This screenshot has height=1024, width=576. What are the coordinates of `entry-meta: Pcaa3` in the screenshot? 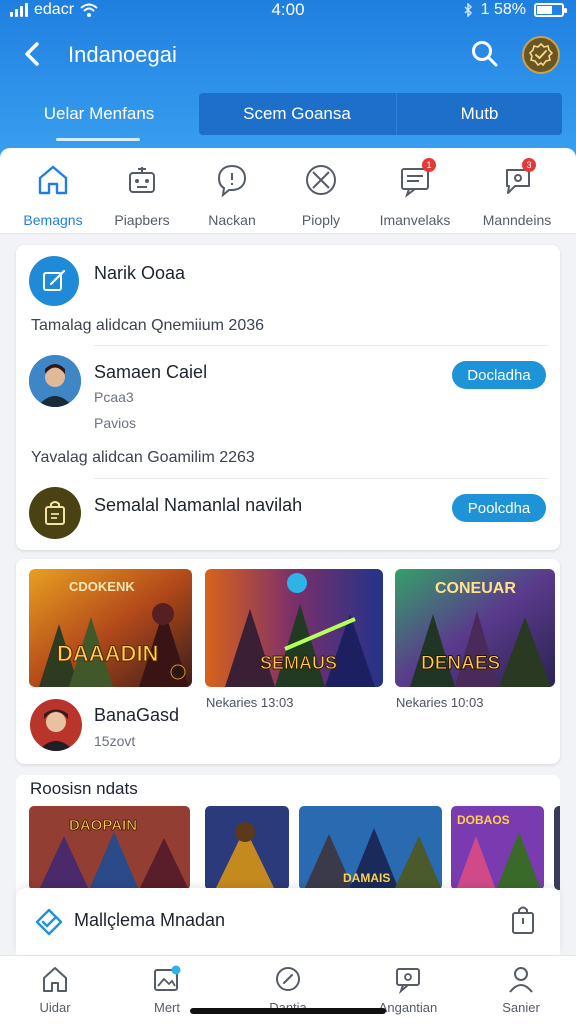 It's located at (114, 397).